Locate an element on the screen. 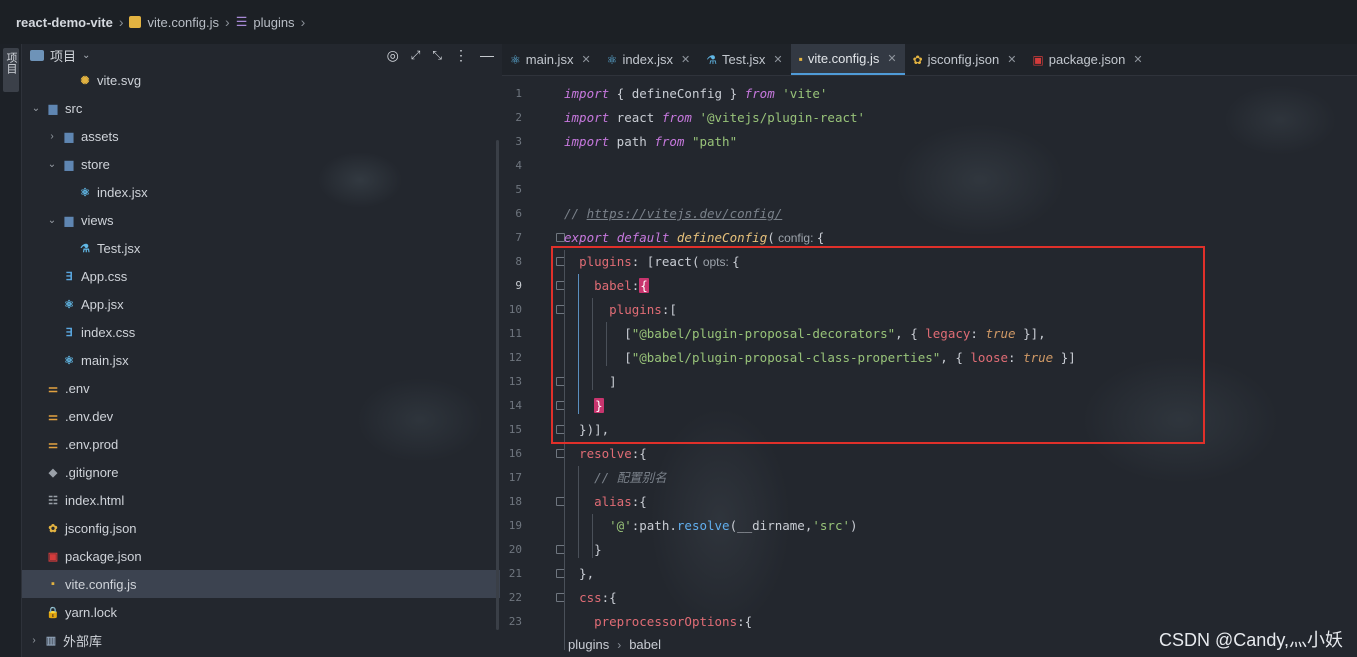  code-breadcrumb-item: plugins is located at coordinates (588, 644).